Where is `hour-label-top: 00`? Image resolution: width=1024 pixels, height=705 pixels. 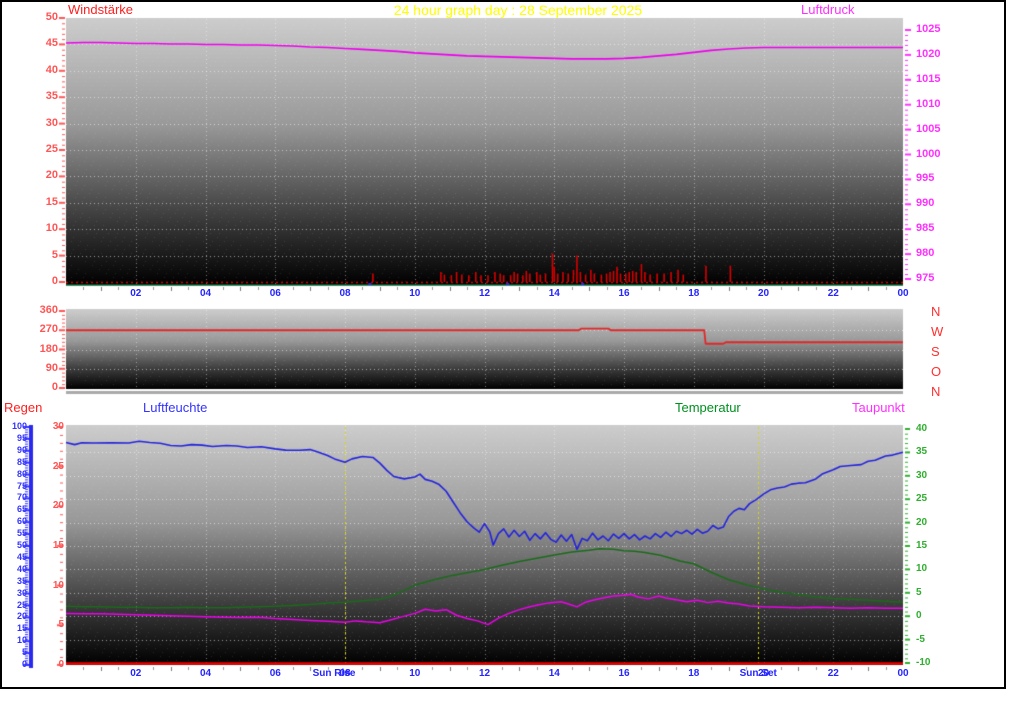 hour-label-top: 00 is located at coordinates (903, 293).